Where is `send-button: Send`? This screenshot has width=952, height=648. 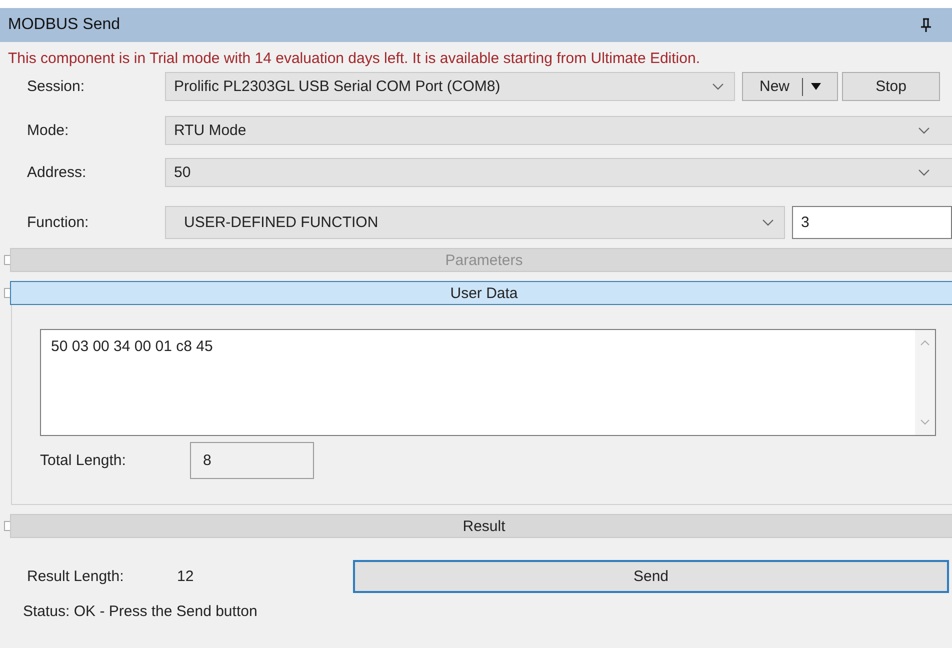
send-button: Send is located at coordinates (651, 576).